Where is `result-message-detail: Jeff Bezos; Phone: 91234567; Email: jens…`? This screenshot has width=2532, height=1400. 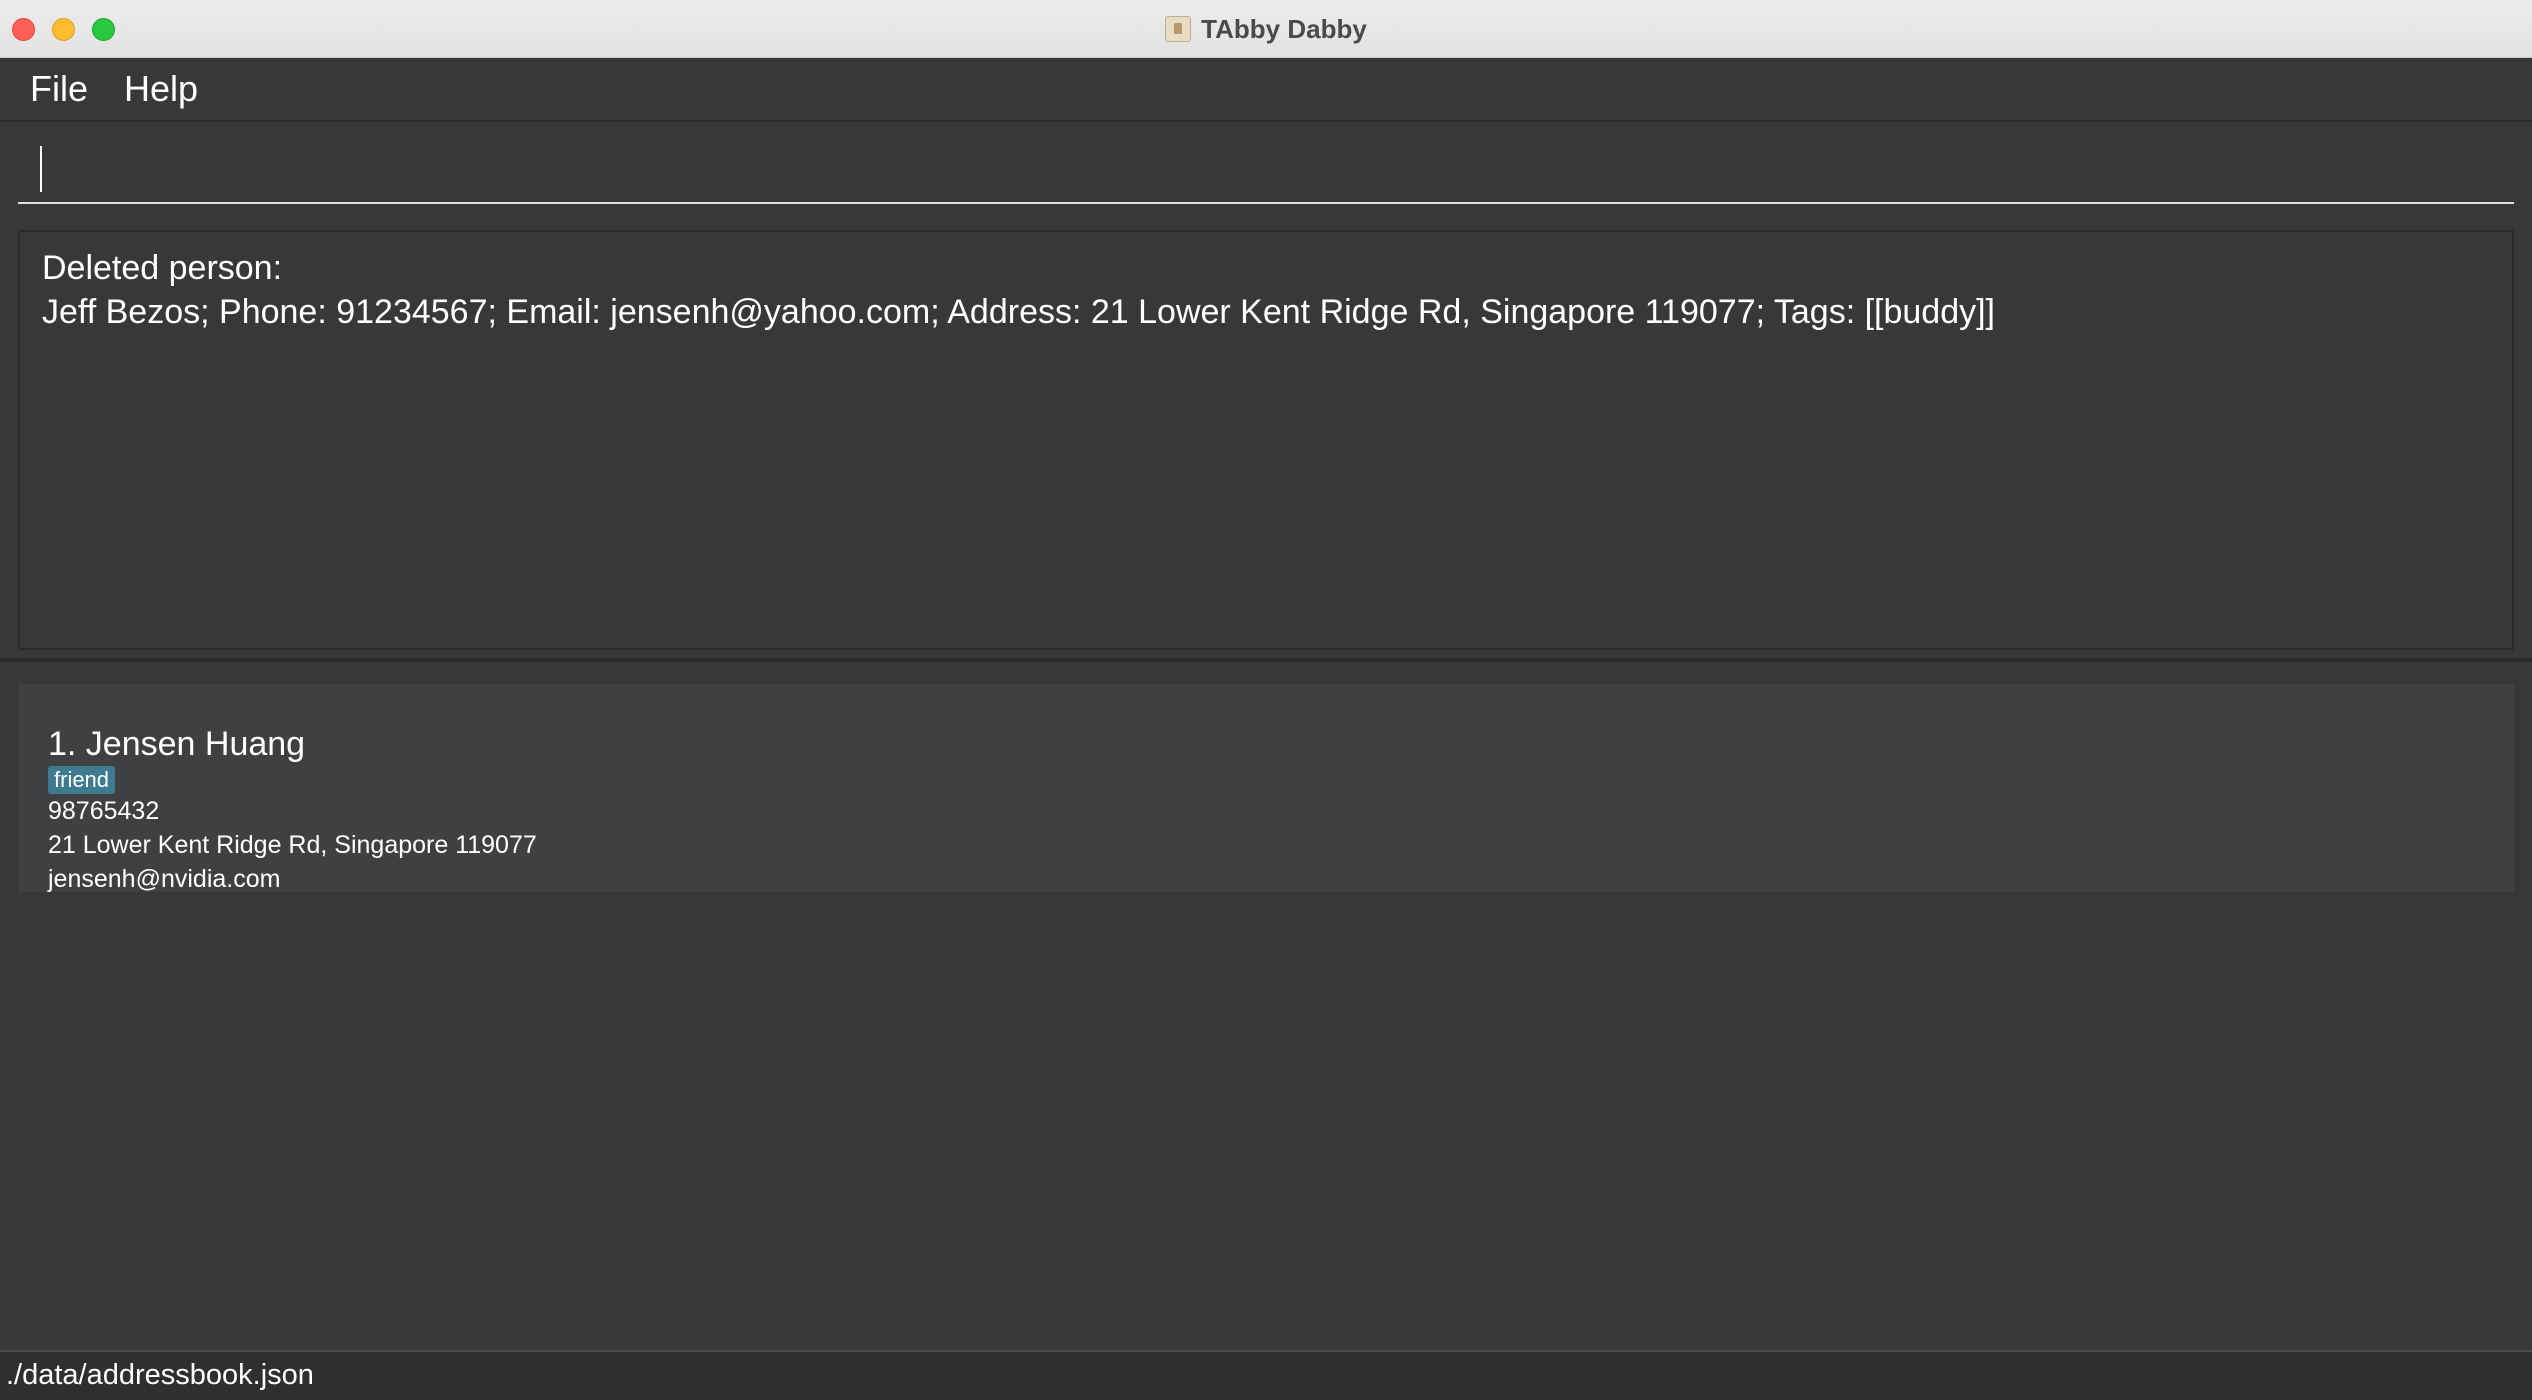
result-message-detail: Jeff Bezos; Phone: 91234567; Email: jens… is located at coordinates (1019, 312).